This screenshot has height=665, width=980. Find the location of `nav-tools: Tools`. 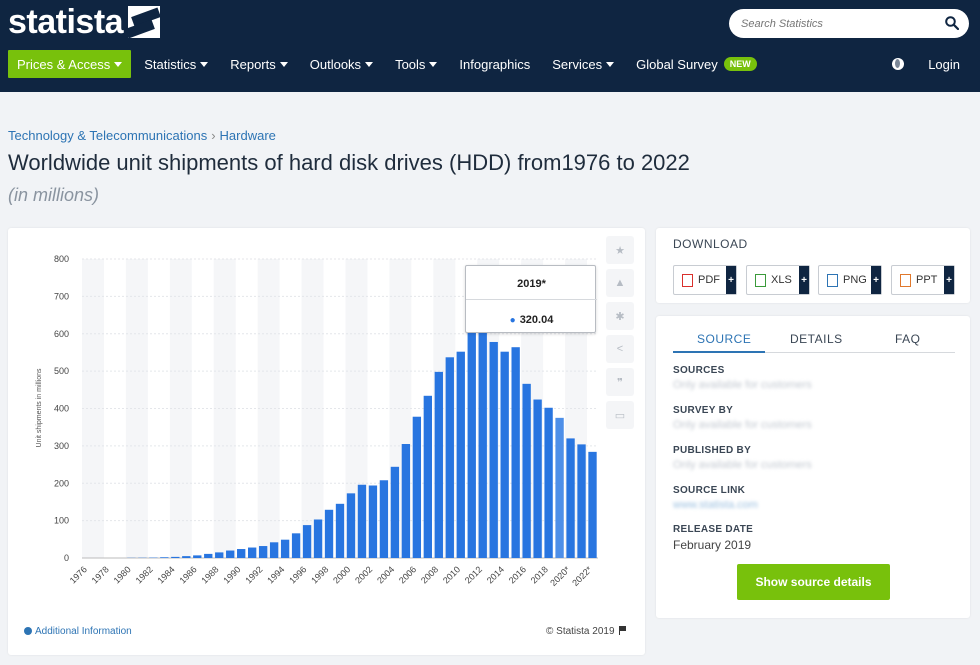

nav-tools: Tools is located at coordinates (416, 64).